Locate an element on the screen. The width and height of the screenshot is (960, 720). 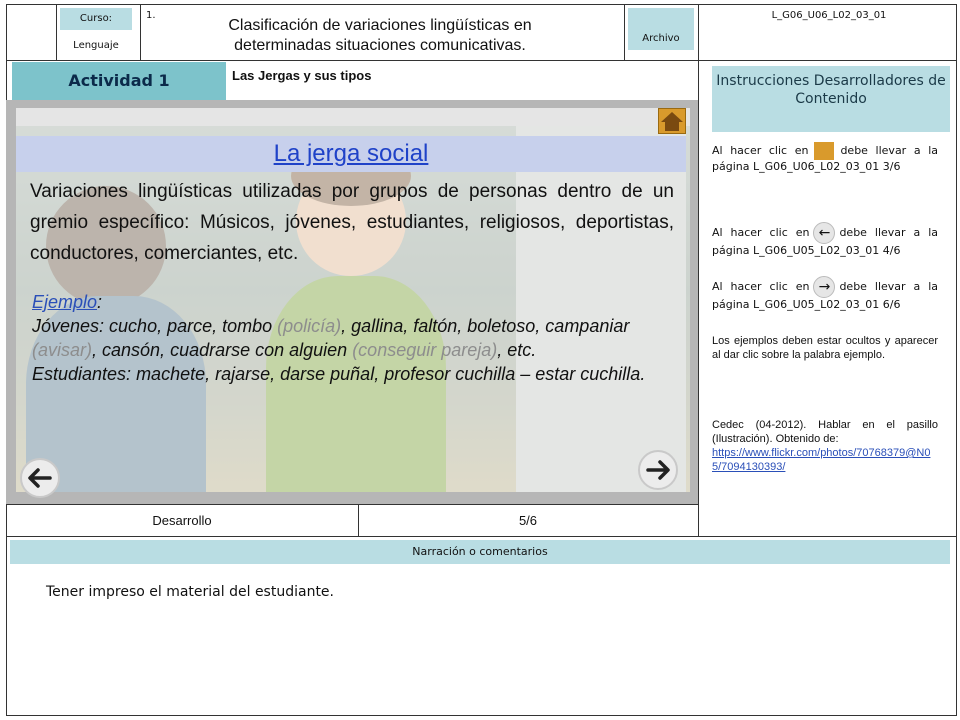
page-indicator: 5/6 is located at coordinates (528, 520).